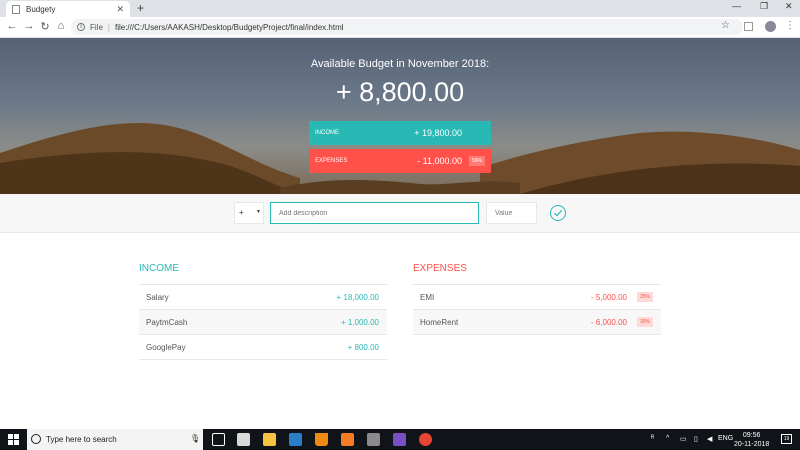 This screenshot has width=800, height=450. What do you see at coordinates (12, 26) in the screenshot?
I see `back-icon: ←` at bounding box center [12, 26].